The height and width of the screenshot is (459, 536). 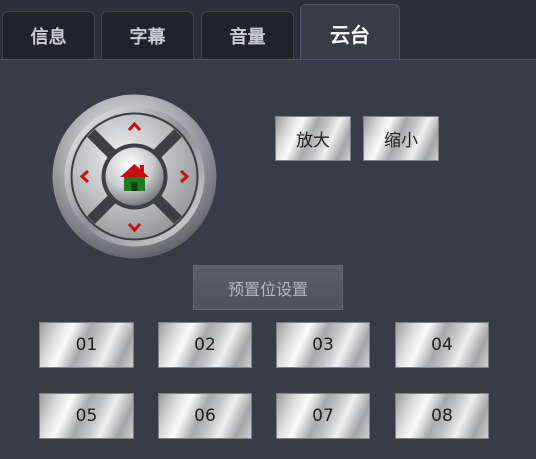 What do you see at coordinates (205, 345) in the screenshot?
I see `preset-button-02: 02` at bounding box center [205, 345].